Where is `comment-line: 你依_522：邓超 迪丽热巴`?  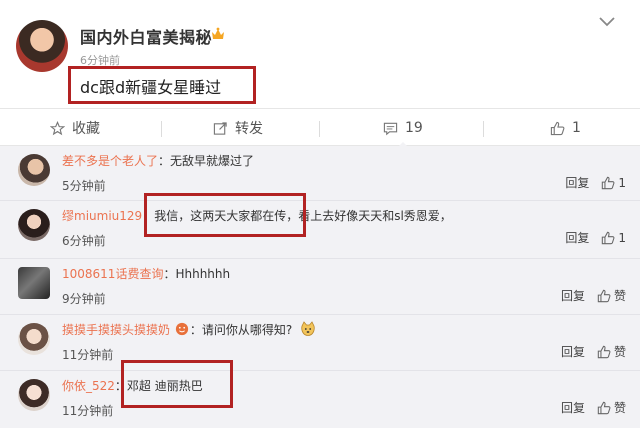 comment-line: 你依_522：邓超 迪丽热巴 is located at coordinates (132, 385).